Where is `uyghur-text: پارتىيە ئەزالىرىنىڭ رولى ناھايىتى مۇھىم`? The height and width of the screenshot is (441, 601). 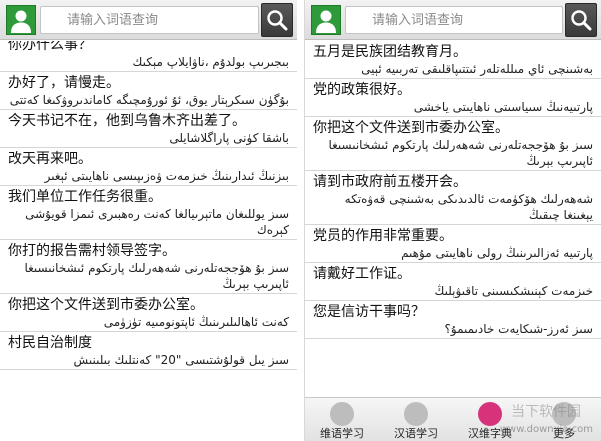
uyghur-text: پارتىيە ئەزالىرىنىڭ رولى ناھايىتى مۇھىم is located at coordinates (497, 253).